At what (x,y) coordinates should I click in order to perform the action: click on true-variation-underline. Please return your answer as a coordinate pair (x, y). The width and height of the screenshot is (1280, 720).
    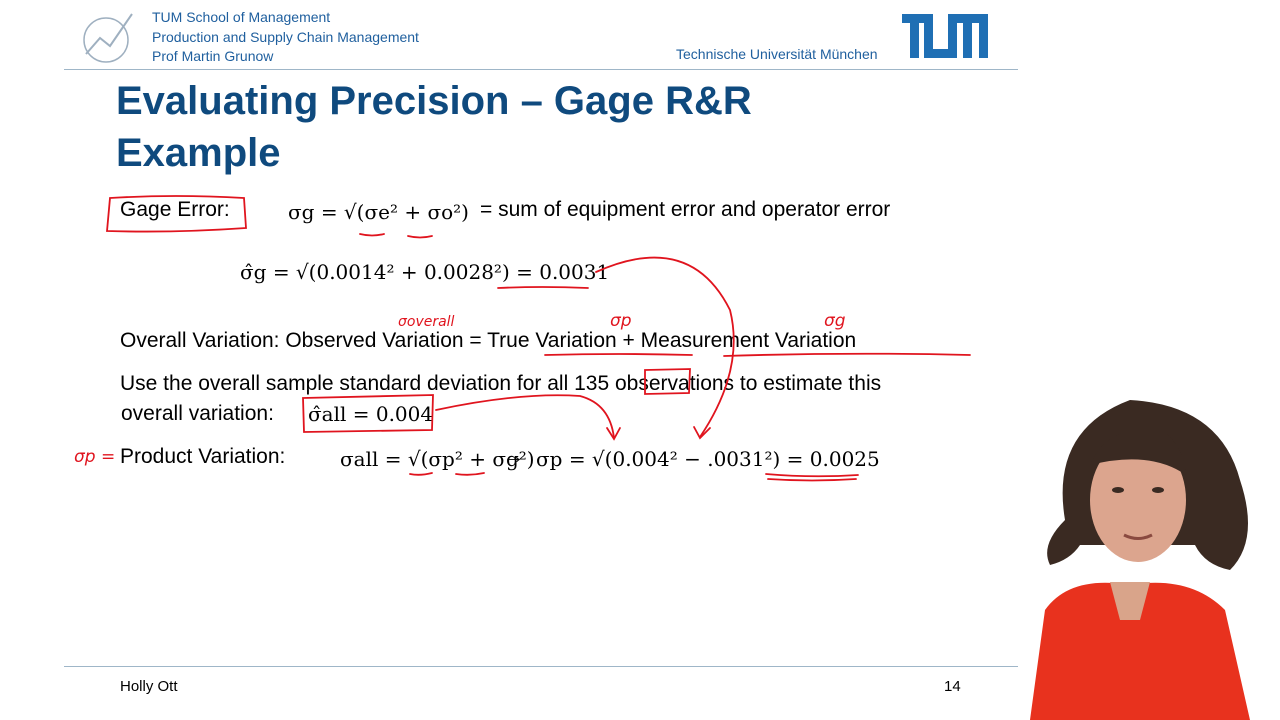
    Looking at the image, I should click on (618, 354).